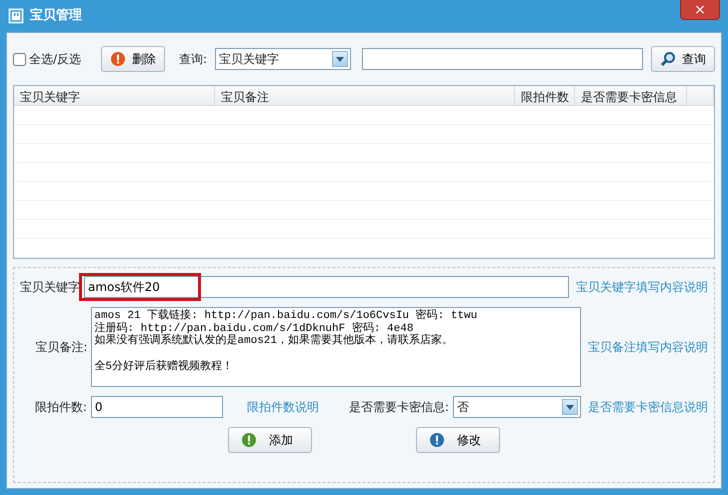  What do you see at coordinates (545, 96) in the screenshot?
I see `column-header: 限拍件数` at bounding box center [545, 96].